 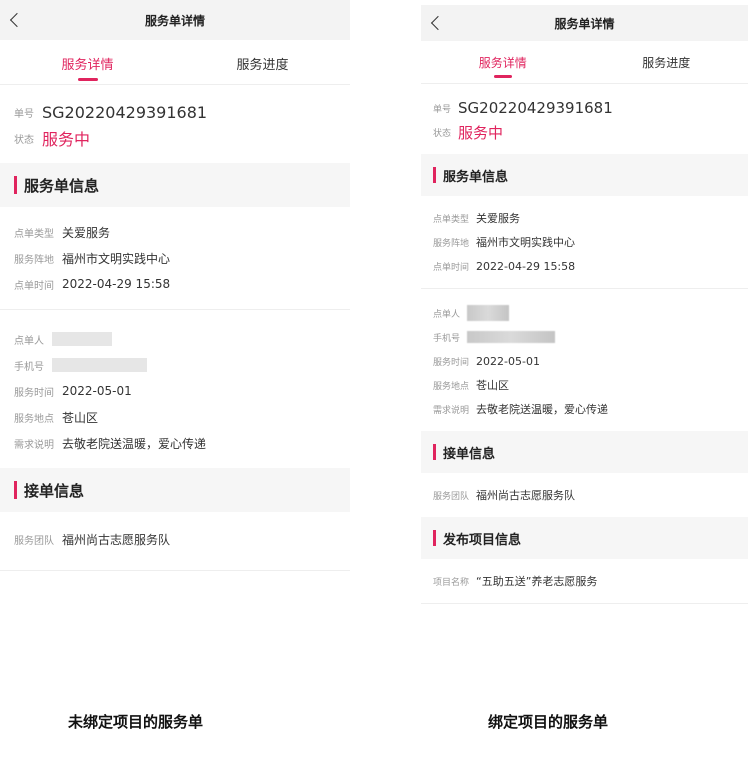 What do you see at coordinates (136, 722) in the screenshot?
I see `caption-unbound: 未绑定项目的服务单` at bounding box center [136, 722].